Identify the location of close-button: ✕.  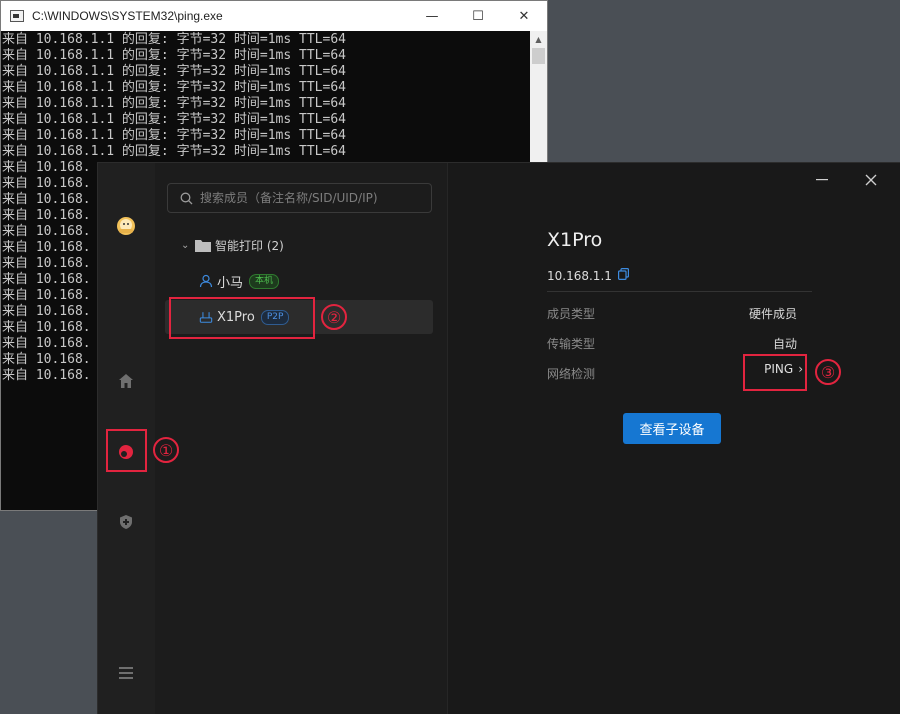
(524, 16).